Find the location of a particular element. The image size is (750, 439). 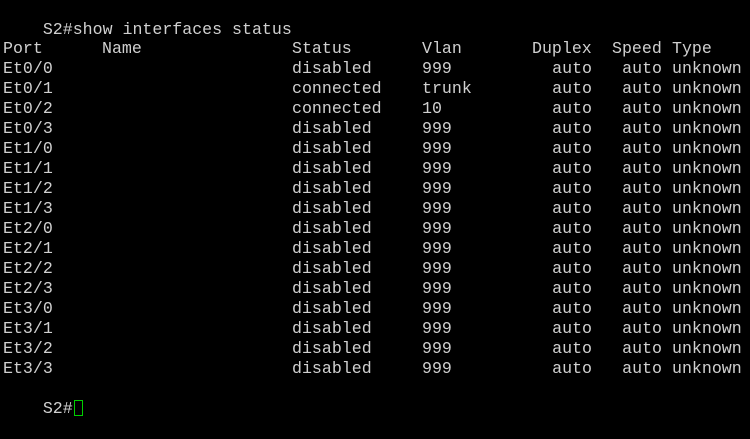

cell-port: Et3/2 is located at coordinates (28, 348).